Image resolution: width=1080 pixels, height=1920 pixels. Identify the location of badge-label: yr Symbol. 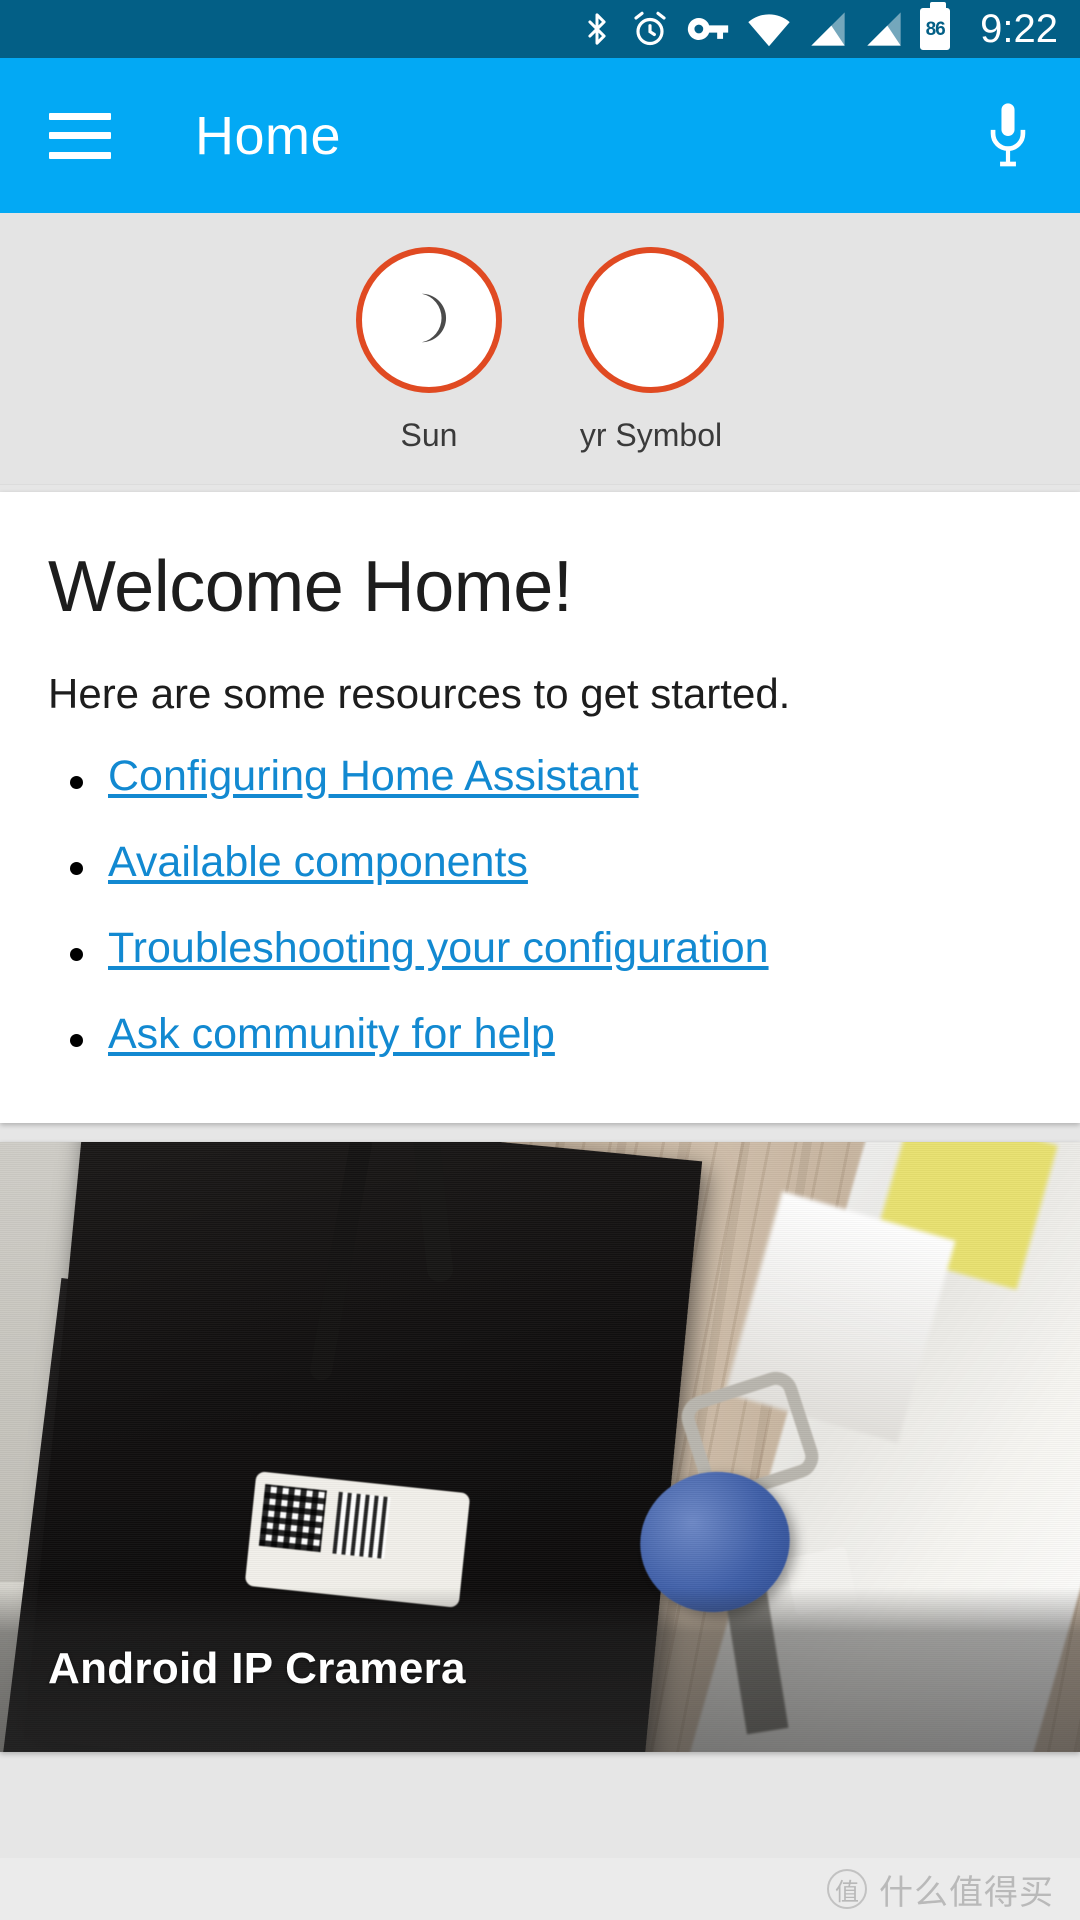
(651, 435).